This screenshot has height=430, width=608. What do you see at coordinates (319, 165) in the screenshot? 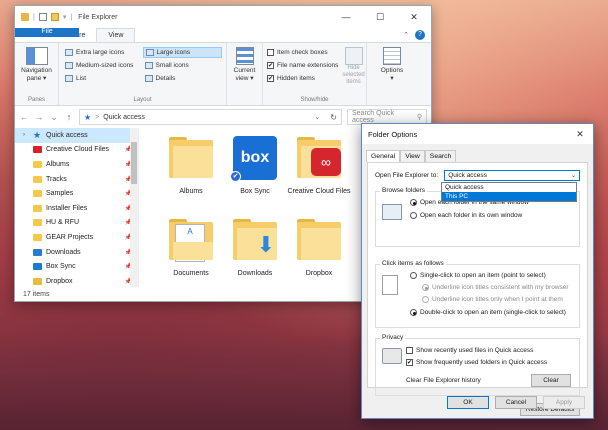
I see `file-item-creative-cloud-files: ∞ Creative Cloud Files` at bounding box center [319, 165].